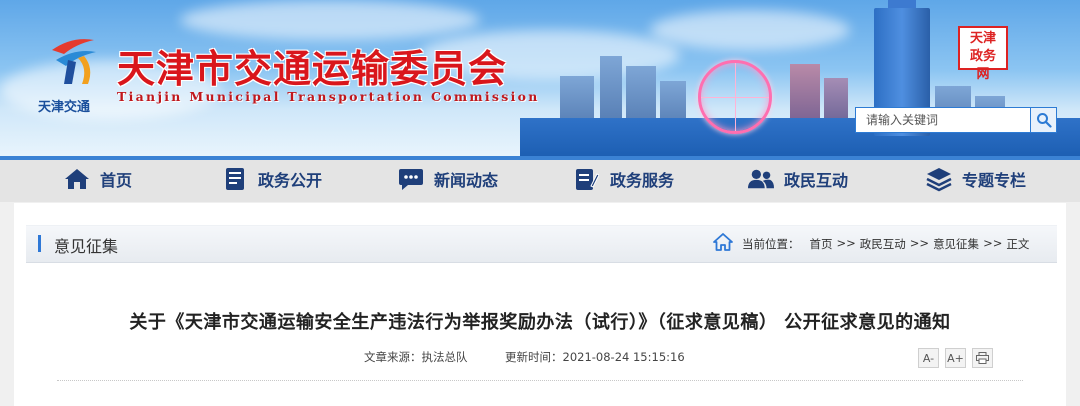 This screenshot has width=1080, height=406. I want to click on breadcrumb-prefix: 当前位置：, so click(771, 244).